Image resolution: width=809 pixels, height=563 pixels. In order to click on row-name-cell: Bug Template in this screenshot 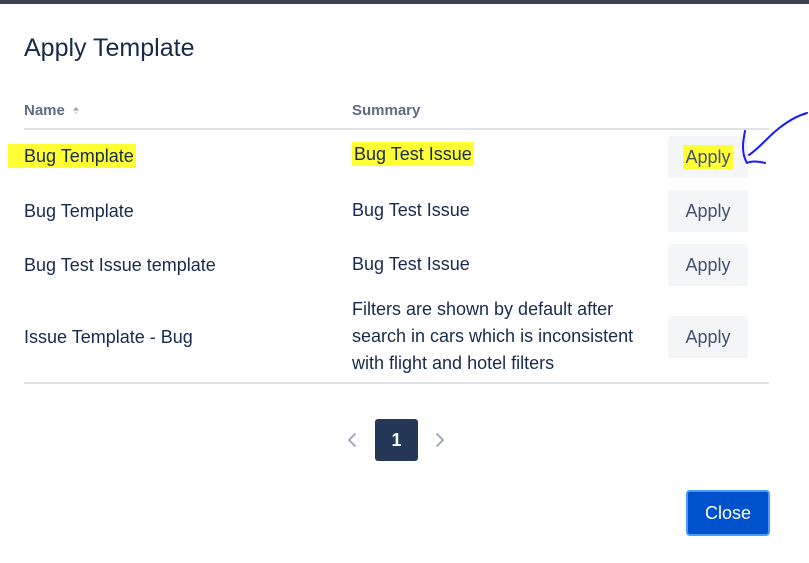, I will do `click(72, 156)`.